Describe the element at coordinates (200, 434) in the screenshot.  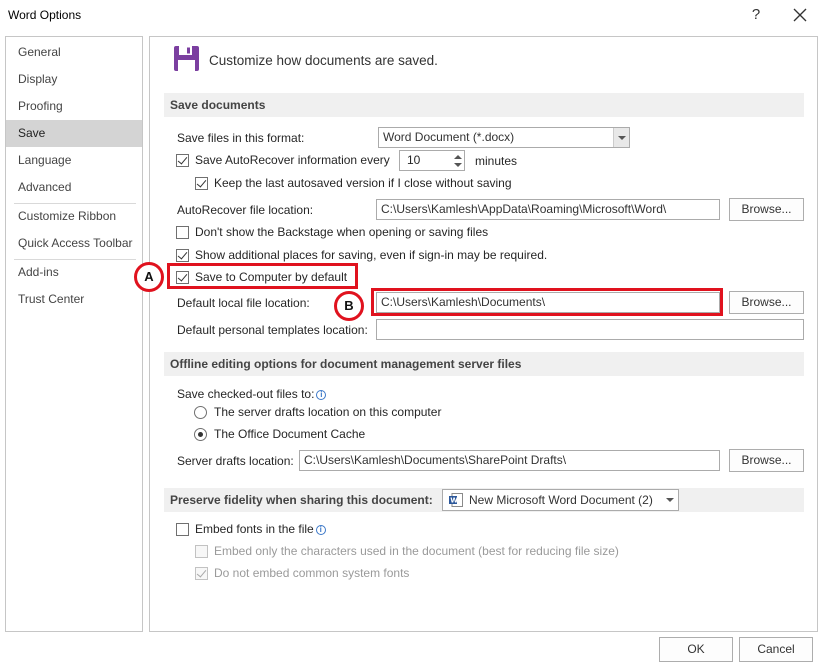
I see `office-cache-radio` at that location.